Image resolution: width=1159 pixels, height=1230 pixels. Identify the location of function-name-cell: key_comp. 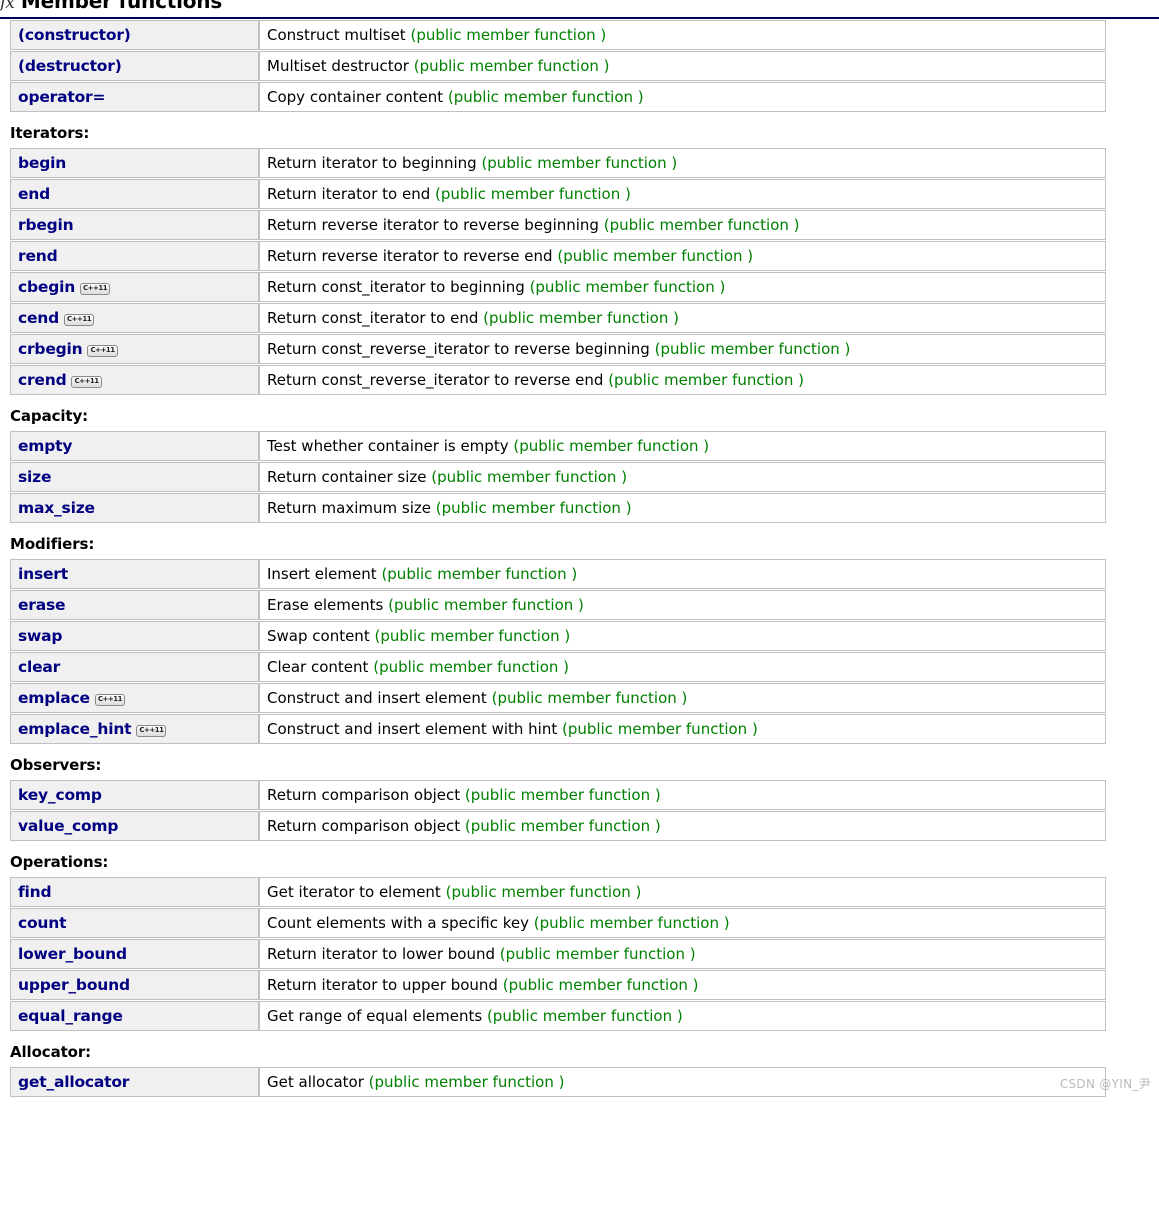
(134, 795).